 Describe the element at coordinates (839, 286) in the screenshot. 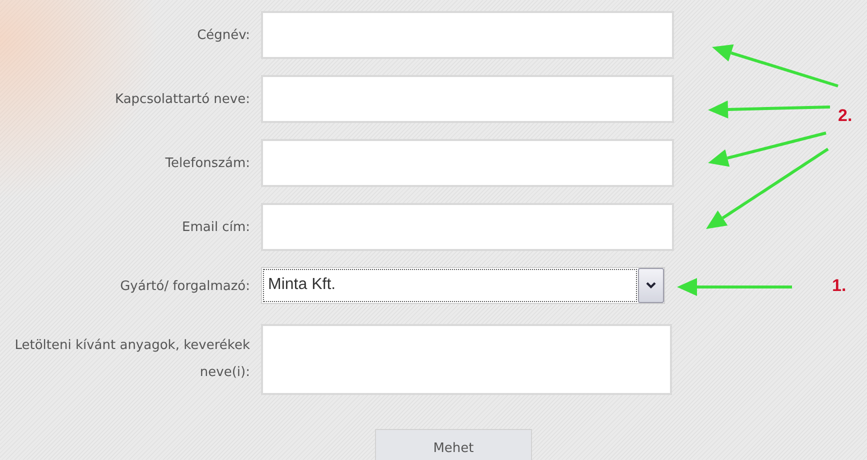

I see `annotation-number: 1.` at that location.